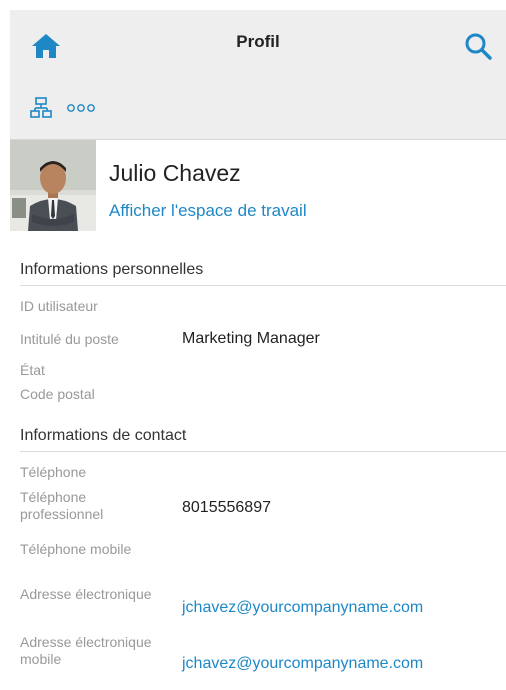 This screenshot has width=506, height=690. Describe the element at coordinates (258, 41) in the screenshot. I see `page-title: Profil` at that location.